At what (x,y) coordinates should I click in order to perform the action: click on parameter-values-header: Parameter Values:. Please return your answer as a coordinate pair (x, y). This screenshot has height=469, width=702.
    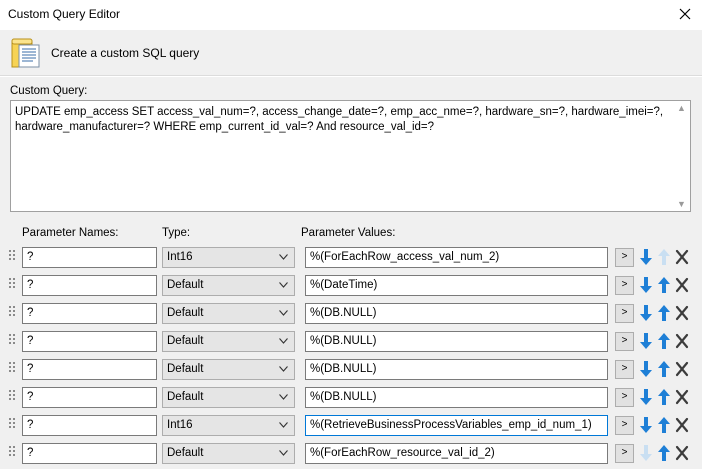
    Looking at the image, I should click on (348, 233).